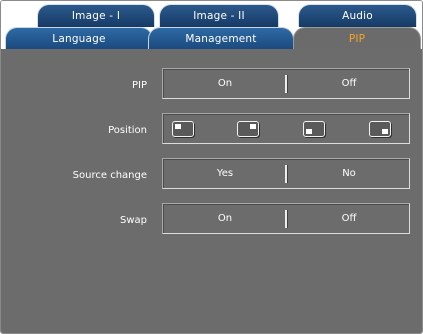  What do you see at coordinates (286, 128) in the screenshot?
I see `position-option-box` at bounding box center [286, 128].